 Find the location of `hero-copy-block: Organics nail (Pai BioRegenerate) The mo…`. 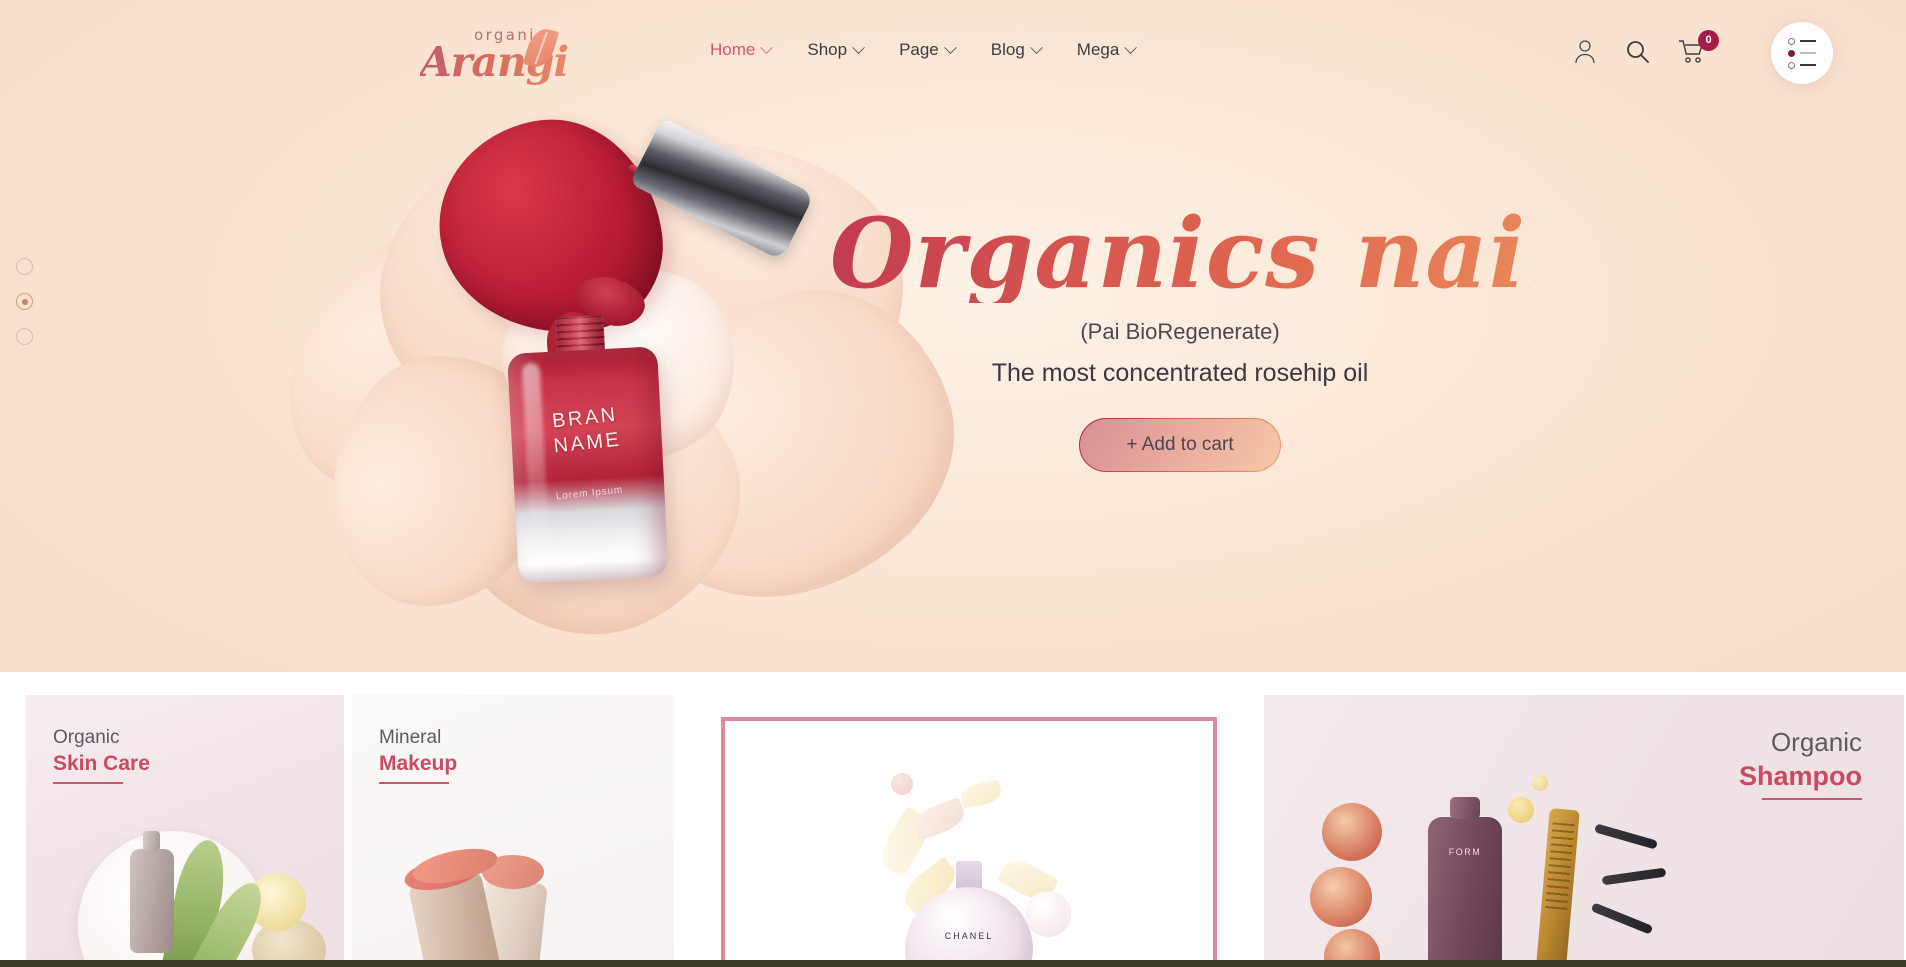

hero-copy-block: Organics nail (Pai BioRegenerate) The mo… is located at coordinates (1197, 334).